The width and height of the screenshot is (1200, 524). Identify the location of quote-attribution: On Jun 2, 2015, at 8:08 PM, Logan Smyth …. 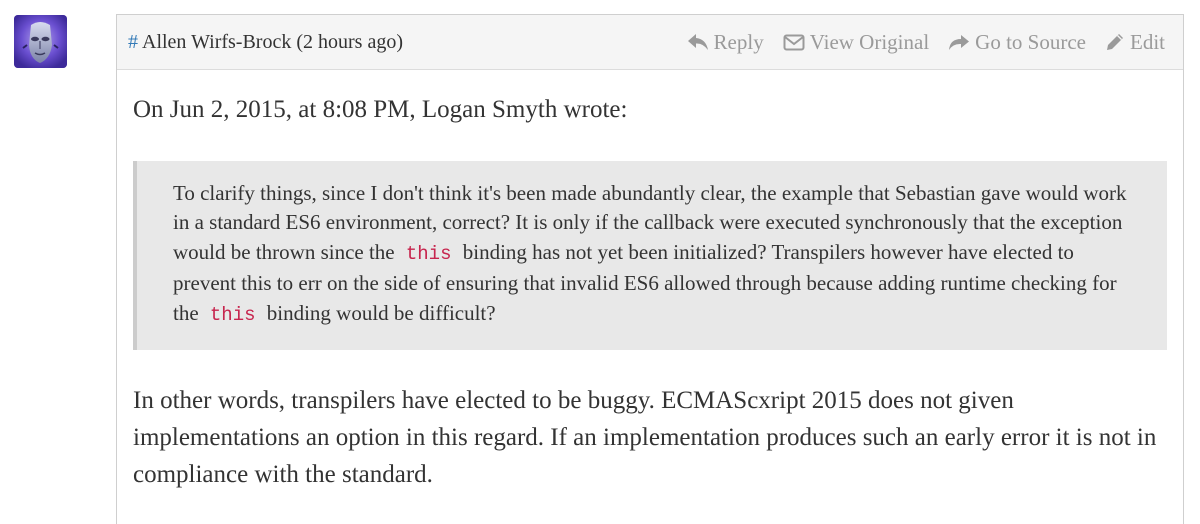
(380, 109).